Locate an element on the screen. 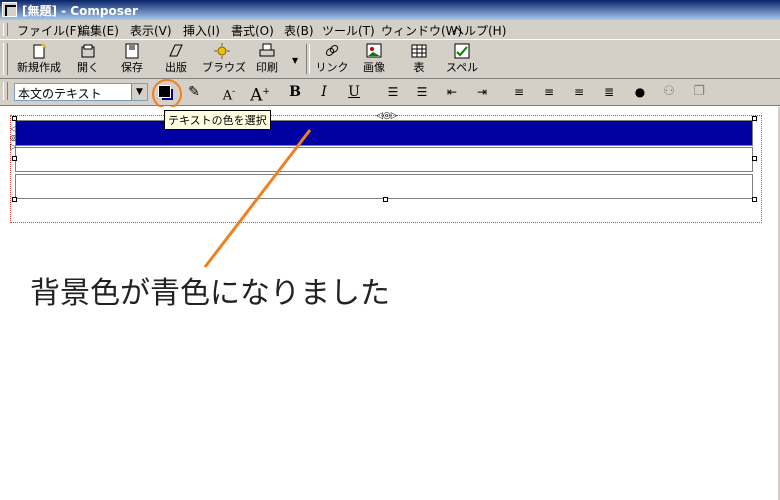  menu-edit: 編集(E) is located at coordinates (98, 30).